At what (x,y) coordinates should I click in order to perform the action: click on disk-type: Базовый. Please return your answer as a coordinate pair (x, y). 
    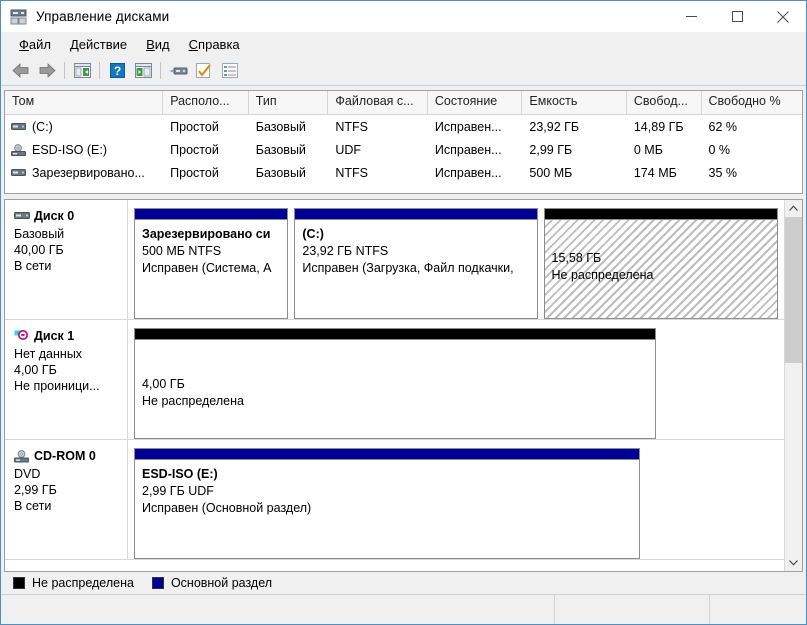
    Looking at the image, I should click on (39, 234).